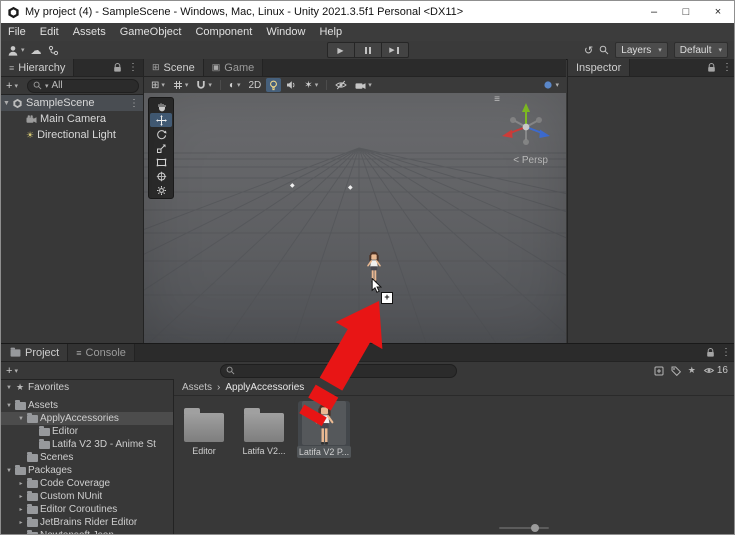  Describe the element at coordinates (174, 67) in the screenshot. I see `tab-scene: ⊞ Scene` at that location.